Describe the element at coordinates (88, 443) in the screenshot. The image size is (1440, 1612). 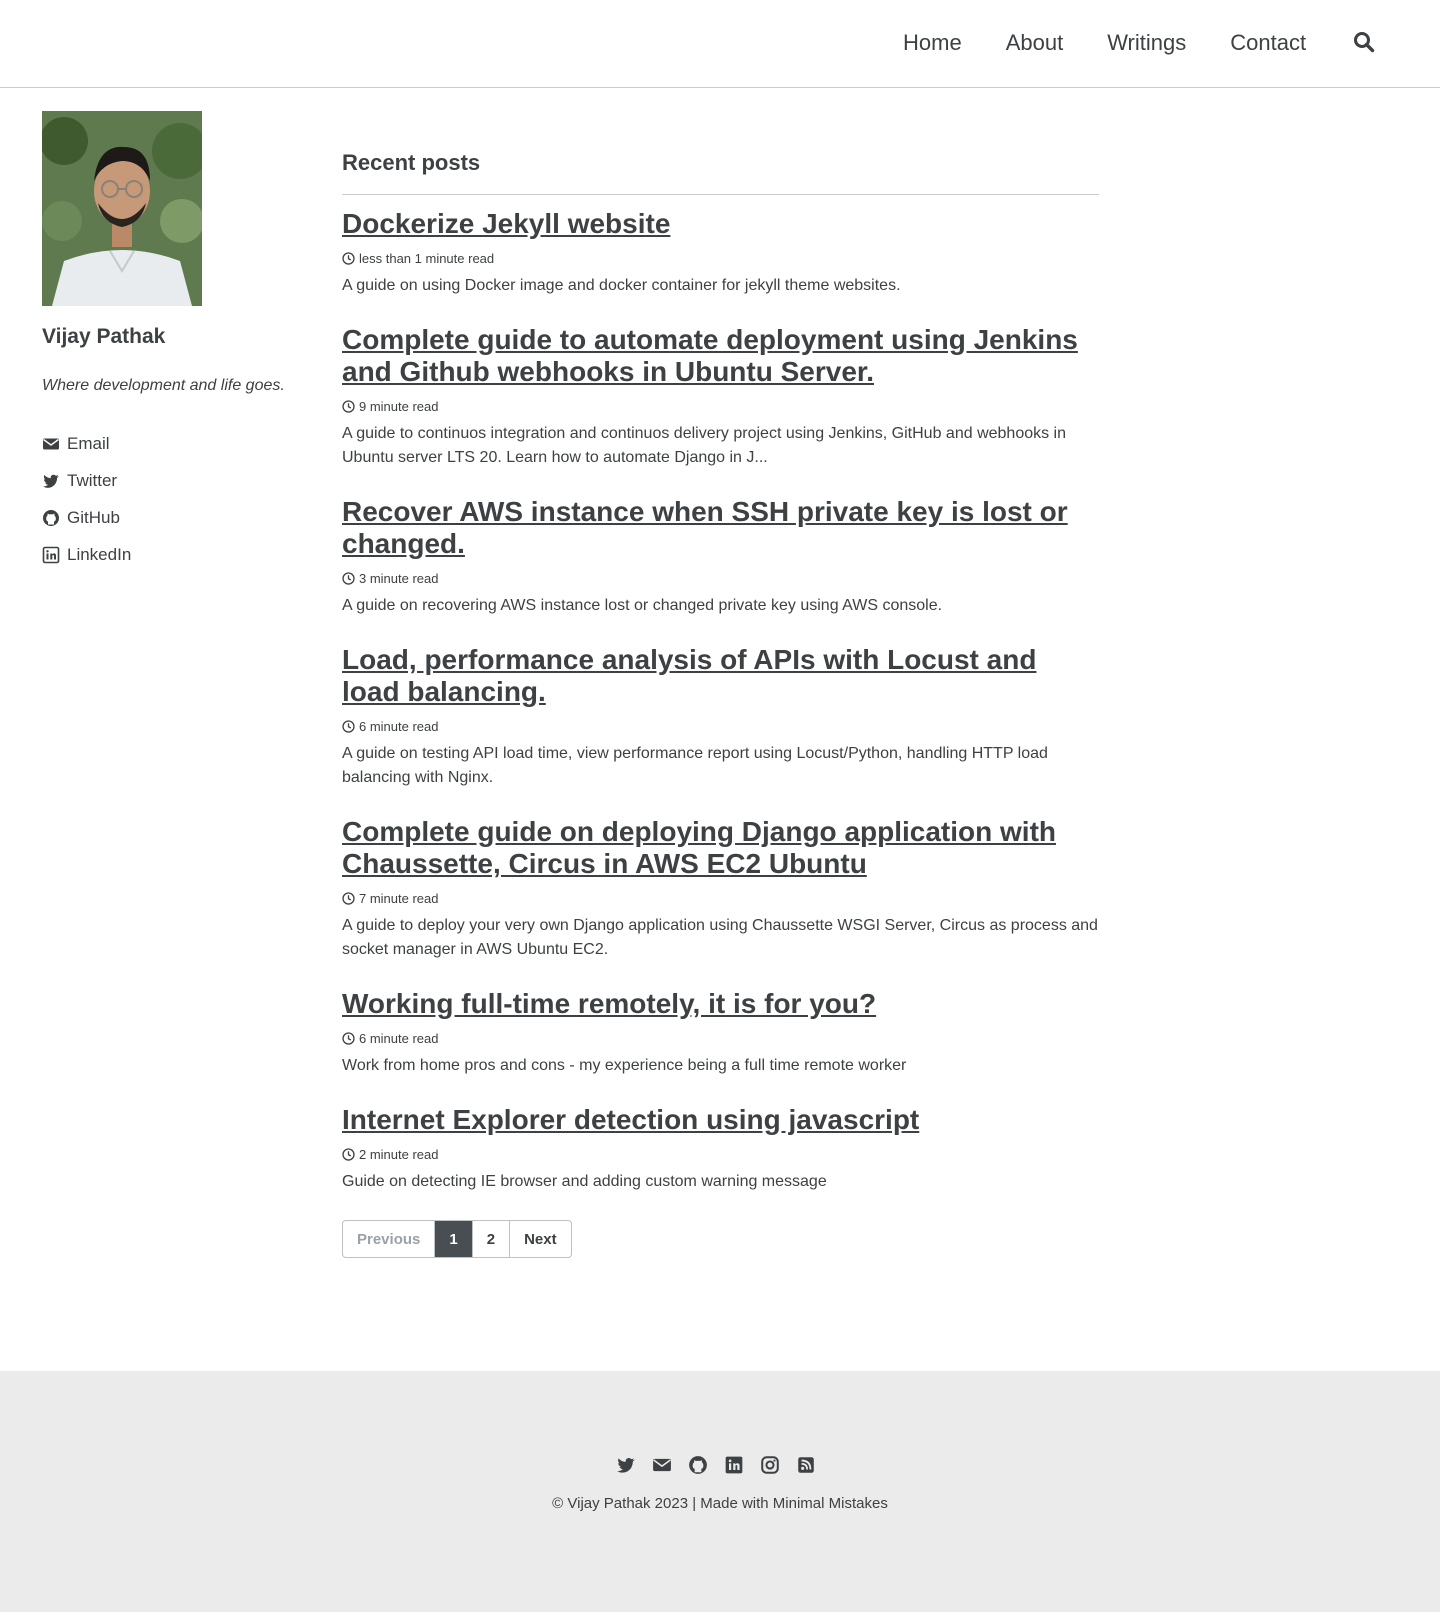
I see `author-link-label: Email` at that location.